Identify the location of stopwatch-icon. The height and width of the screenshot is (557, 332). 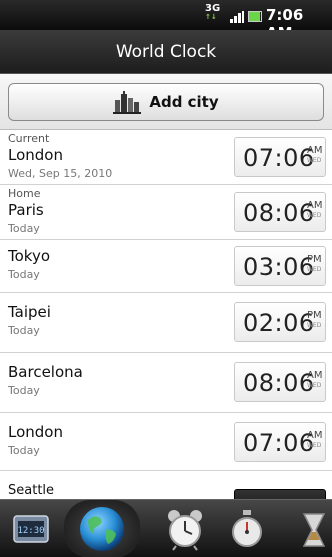
(247, 528).